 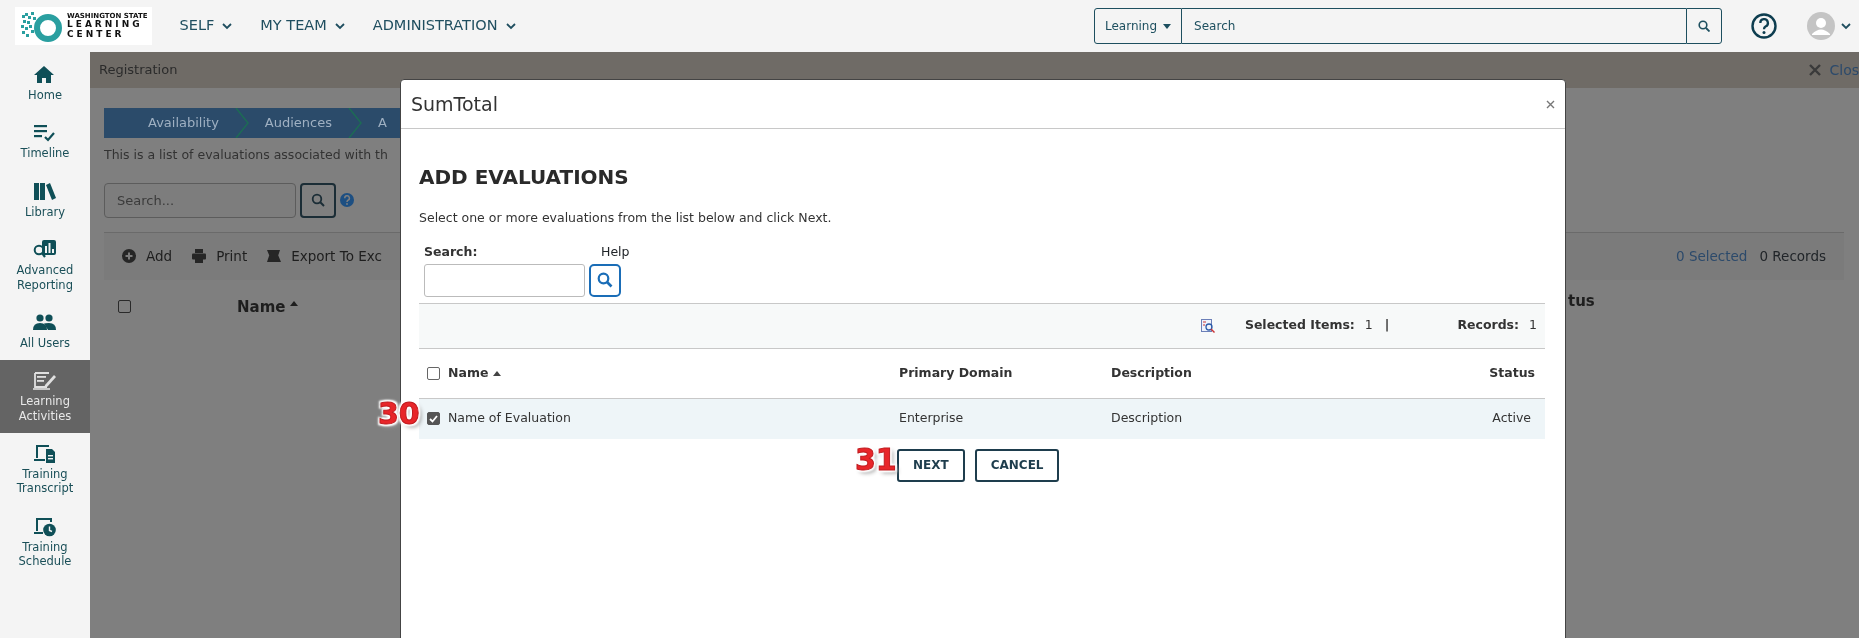 What do you see at coordinates (1581, 301) in the screenshot?
I see `column-header: tus` at bounding box center [1581, 301].